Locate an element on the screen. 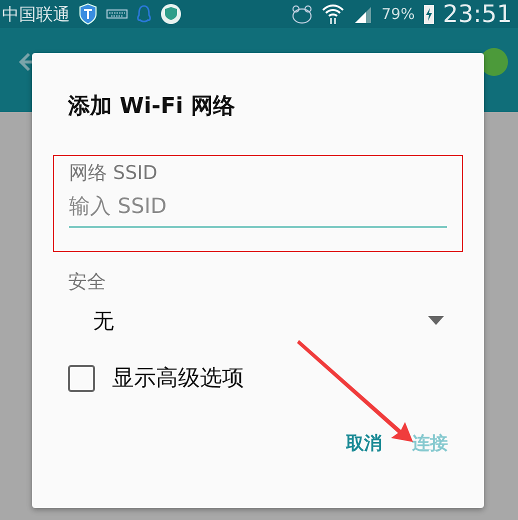 This screenshot has width=518, height=520. carrier-name: 中国联通 is located at coordinates (36, 15).